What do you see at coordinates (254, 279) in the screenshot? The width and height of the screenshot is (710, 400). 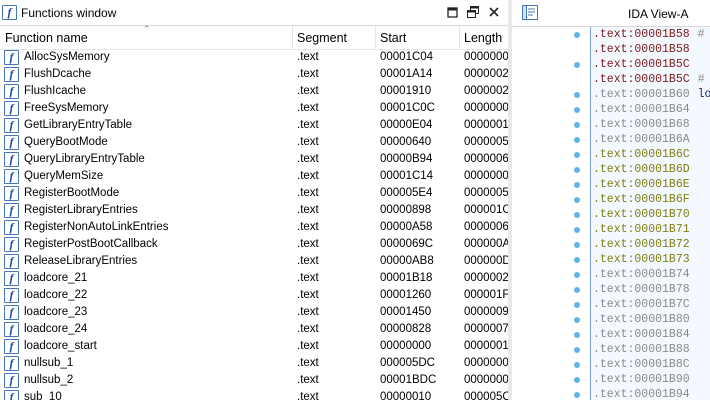 I see `function-row: f loadcore_21 .text 00001B18 0000002` at bounding box center [254, 279].